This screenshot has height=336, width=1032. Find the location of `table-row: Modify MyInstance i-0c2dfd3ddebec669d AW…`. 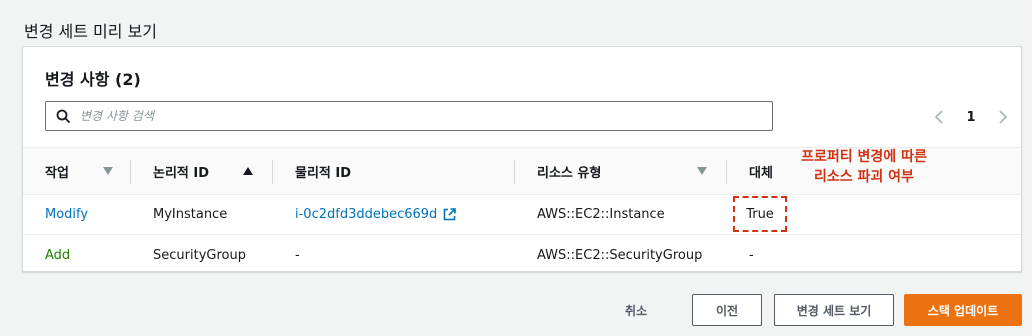

table-row: Modify MyInstance i-0c2dfd3ddebec669d AW… is located at coordinates (522, 215).